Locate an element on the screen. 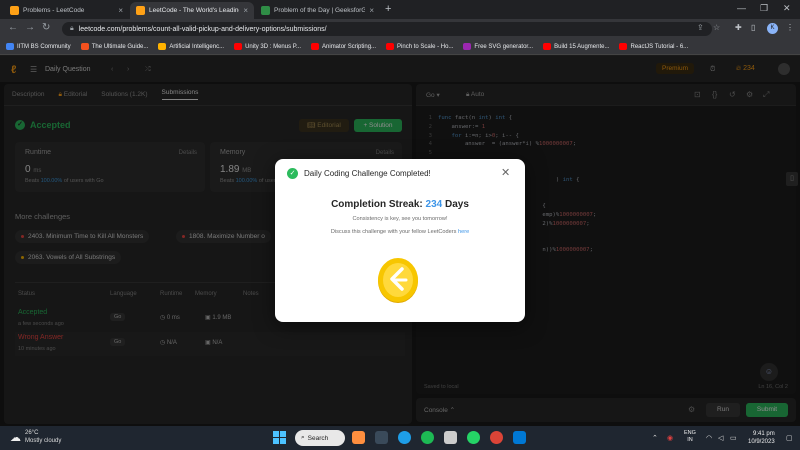 Image resolution: width=800 pixels, height=450 pixels. bookmark-label: IITM BS Community is located at coordinates (44, 46).